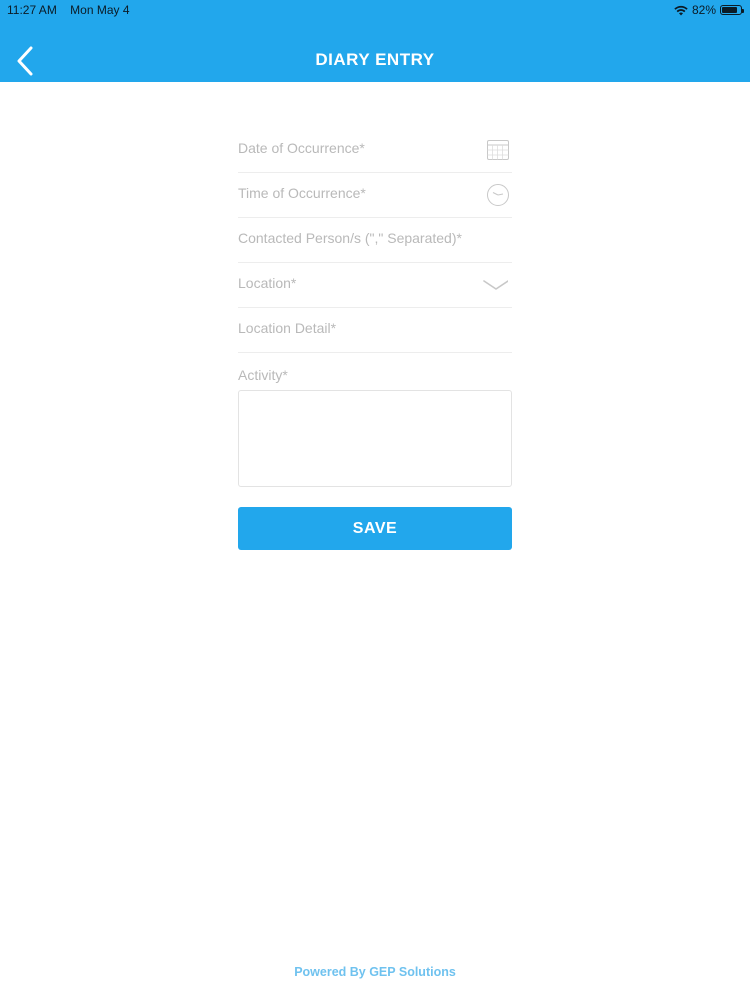  I want to click on contacted-persons-field: Contacted Person/s ("," Separated)*, so click(375, 240).